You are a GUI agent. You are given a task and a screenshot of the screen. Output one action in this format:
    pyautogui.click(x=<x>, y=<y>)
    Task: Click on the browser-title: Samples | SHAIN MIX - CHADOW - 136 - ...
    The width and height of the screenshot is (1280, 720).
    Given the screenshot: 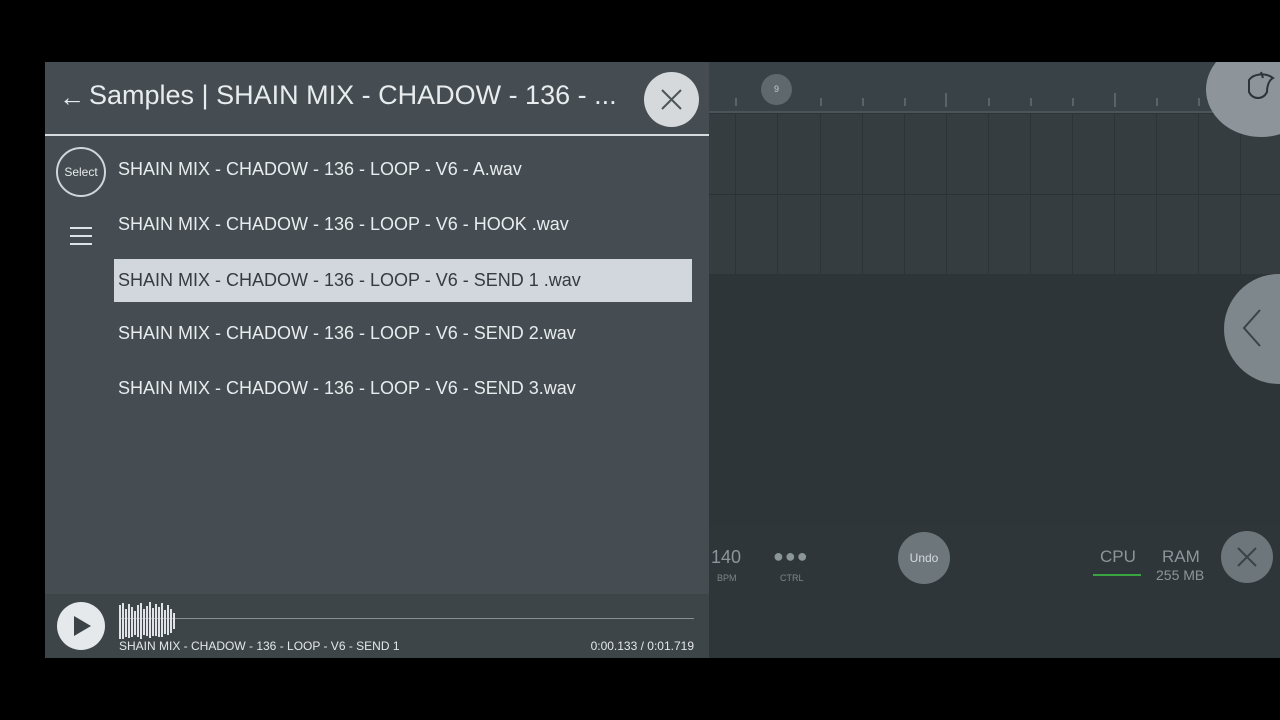 What is the action you would take?
    pyautogui.click(x=353, y=95)
    